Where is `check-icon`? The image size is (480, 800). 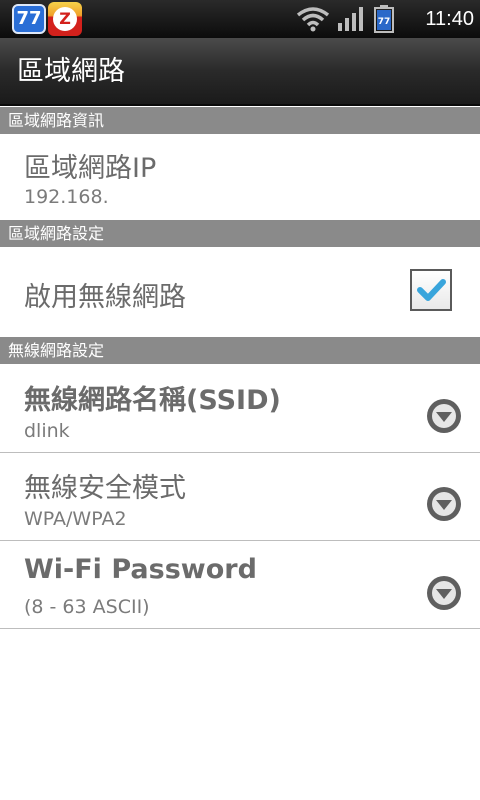 check-icon is located at coordinates (431, 290).